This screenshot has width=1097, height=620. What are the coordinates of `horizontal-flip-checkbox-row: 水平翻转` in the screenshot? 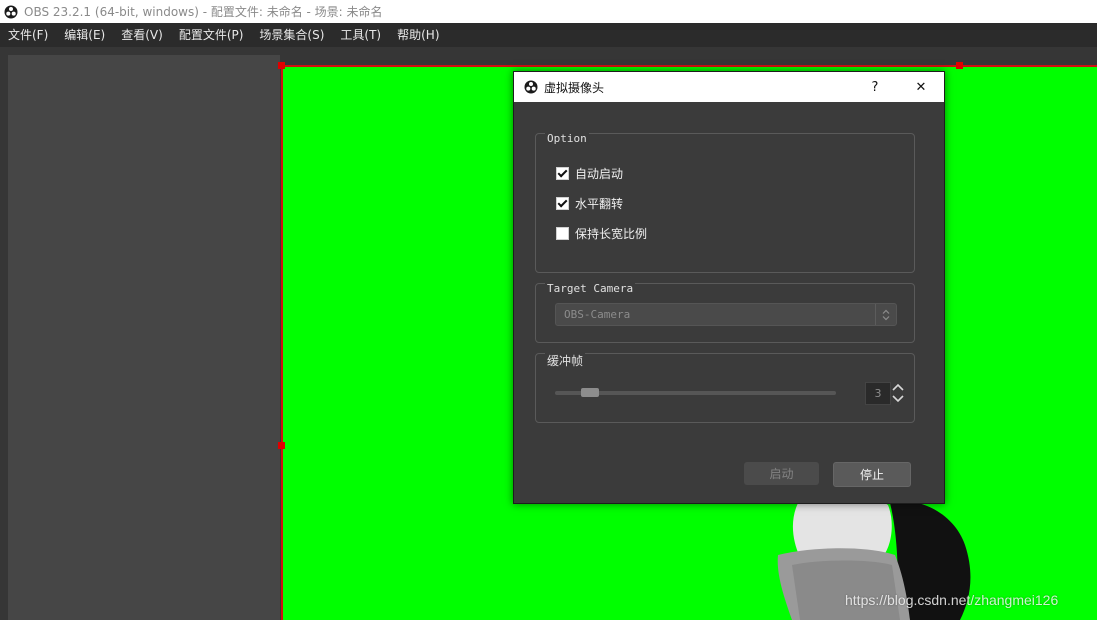 It's located at (589, 203).